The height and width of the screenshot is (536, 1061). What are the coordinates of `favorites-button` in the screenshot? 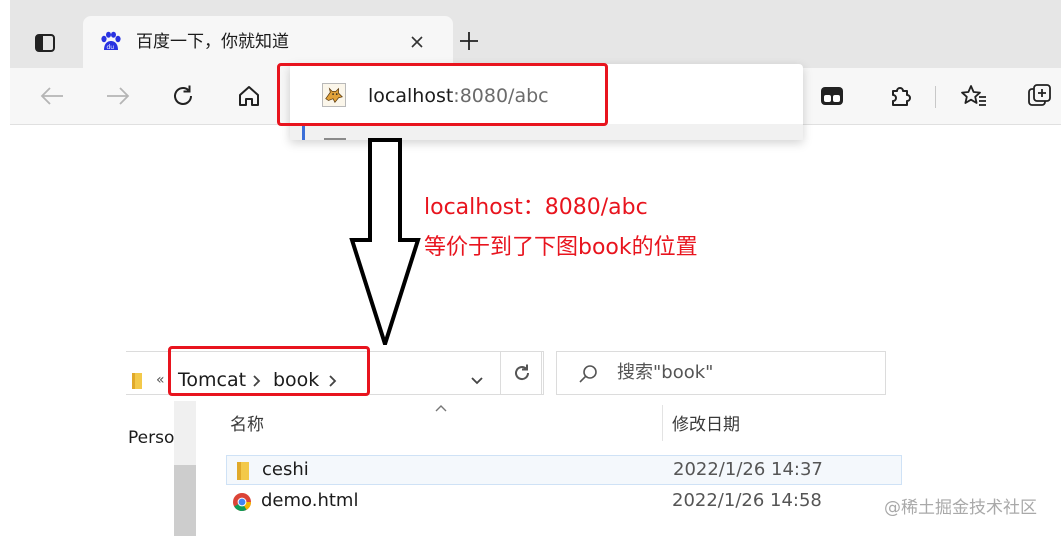 It's located at (974, 96).